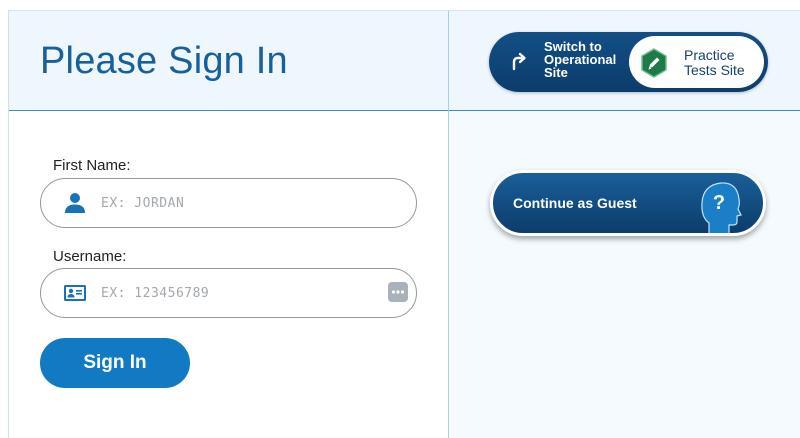 The height and width of the screenshot is (438, 800). I want to click on switch-label-line-3: Site, so click(556, 72).